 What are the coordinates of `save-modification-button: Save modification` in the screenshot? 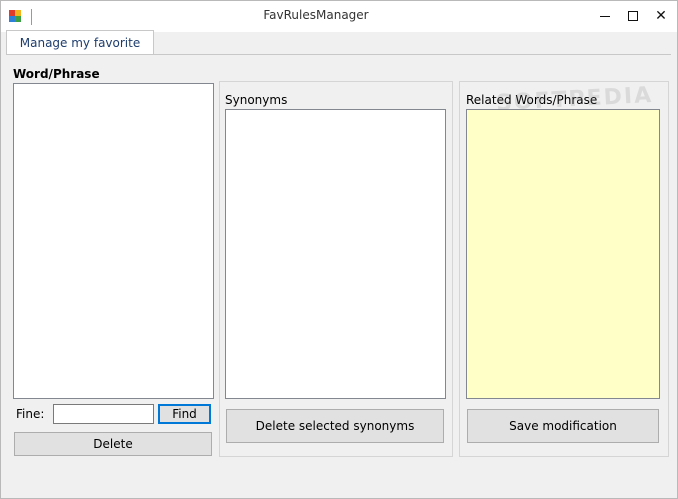 It's located at (563, 426).